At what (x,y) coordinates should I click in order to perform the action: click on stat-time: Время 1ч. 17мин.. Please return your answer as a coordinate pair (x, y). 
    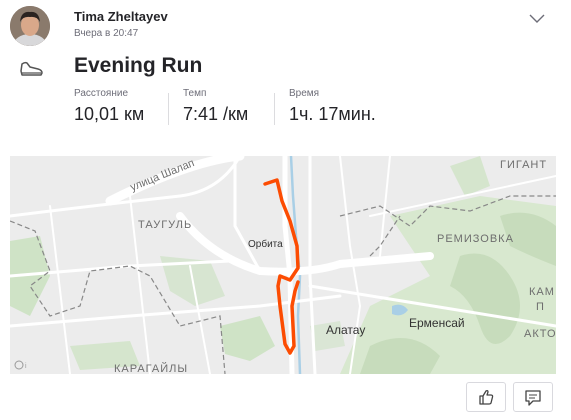
    Looking at the image, I should click on (332, 106).